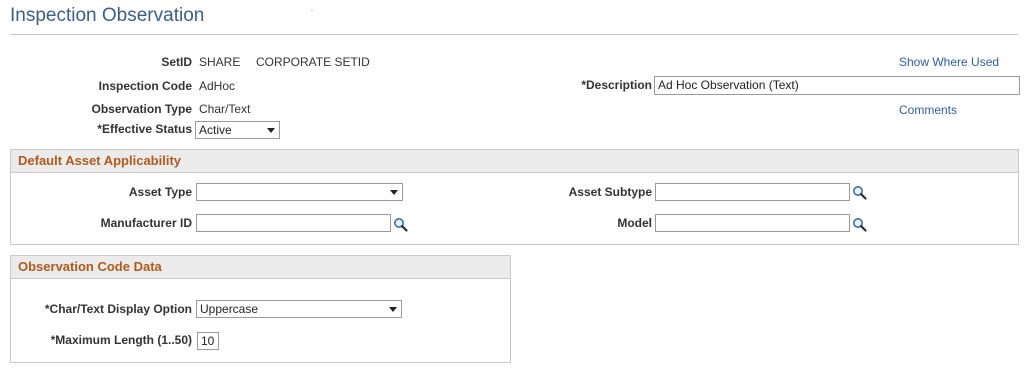  What do you see at coordinates (514, 34) in the screenshot?
I see `title-divider` at bounding box center [514, 34].